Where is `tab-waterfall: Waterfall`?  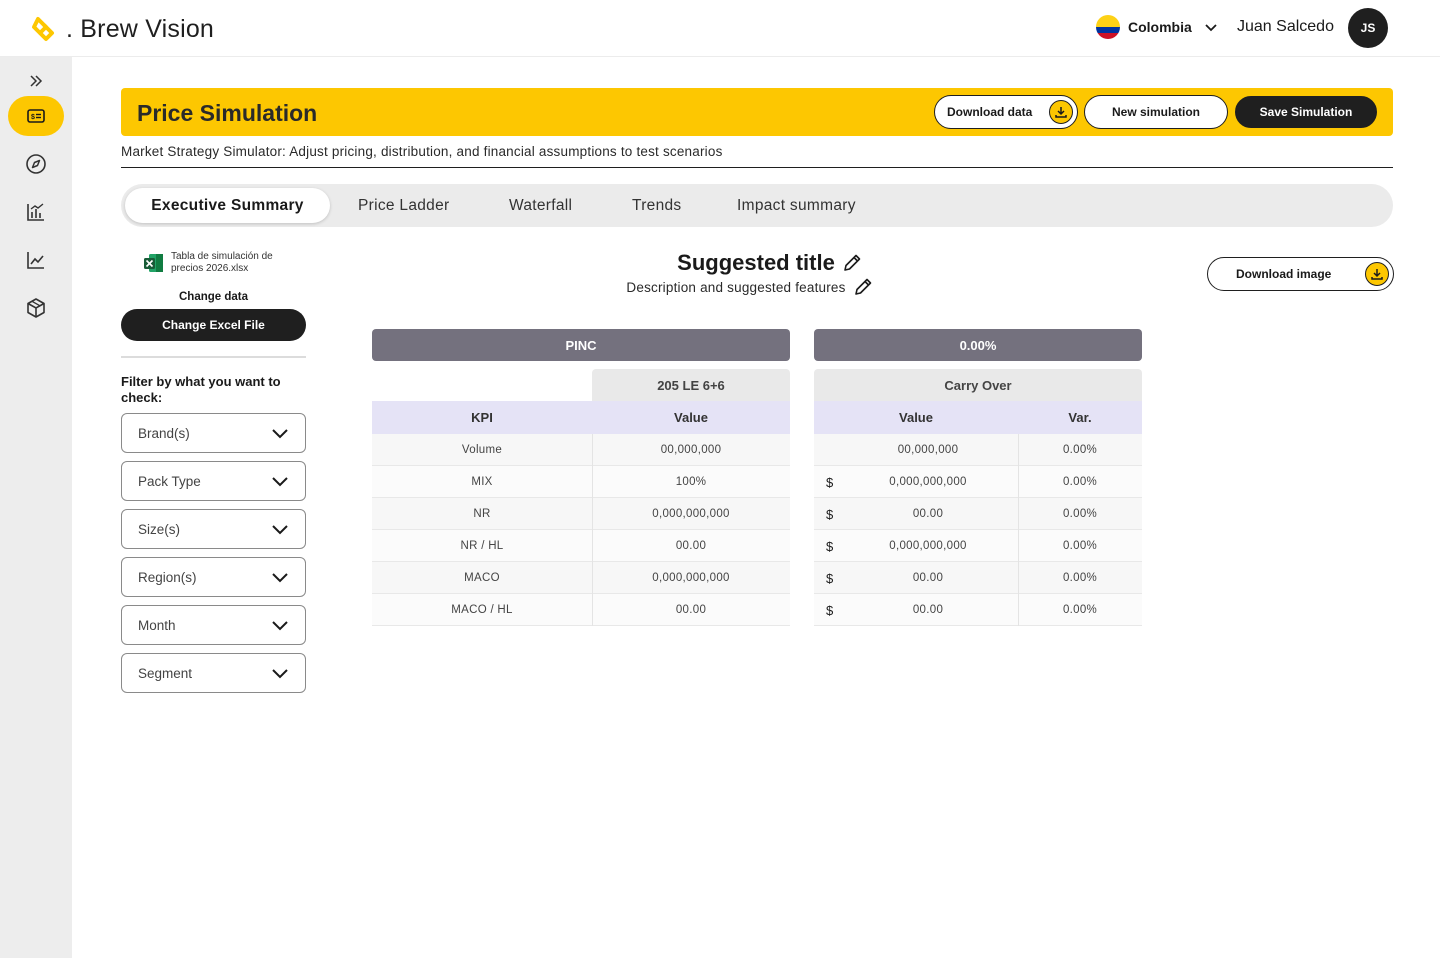
tab-waterfall: Waterfall is located at coordinates (540, 205).